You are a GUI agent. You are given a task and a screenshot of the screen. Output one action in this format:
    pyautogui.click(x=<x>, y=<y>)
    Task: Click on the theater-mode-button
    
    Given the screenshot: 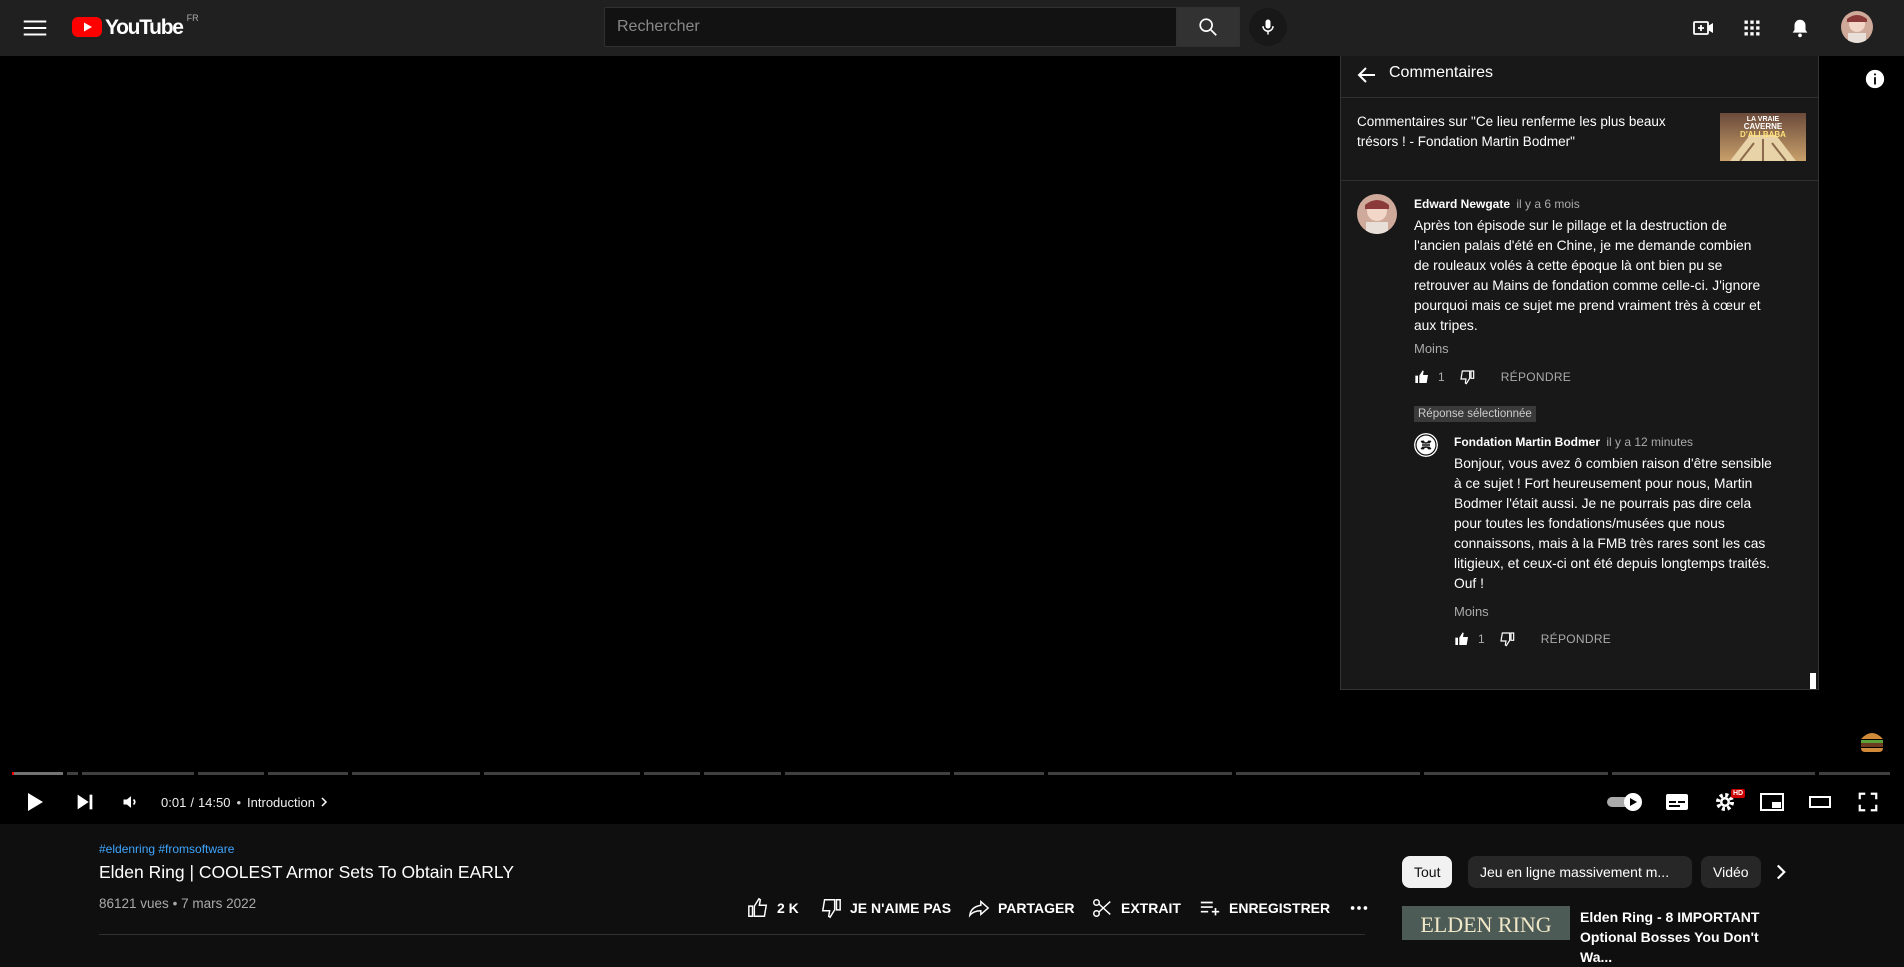 What is the action you would take?
    pyautogui.click(x=1820, y=802)
    